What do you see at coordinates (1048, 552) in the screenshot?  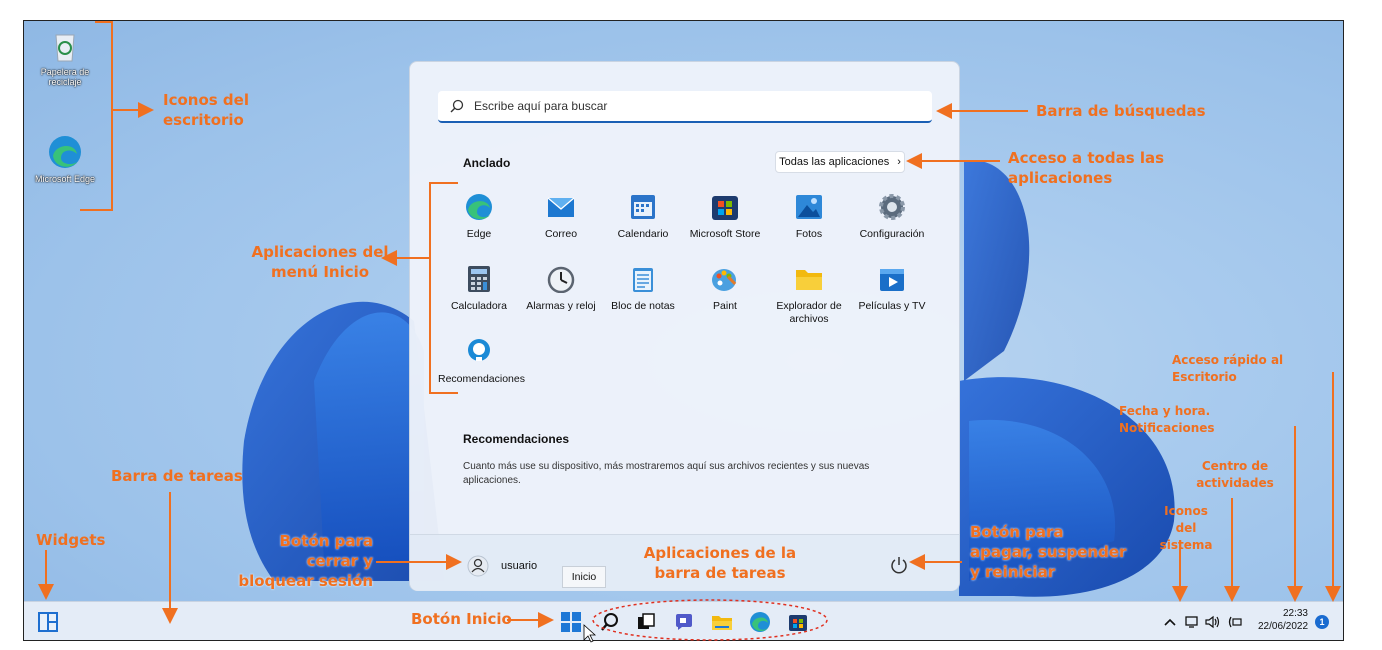 I see `annotation-power-button: Botón para apagar, suspender y reiniciar` at bounding box center [1048, 552].